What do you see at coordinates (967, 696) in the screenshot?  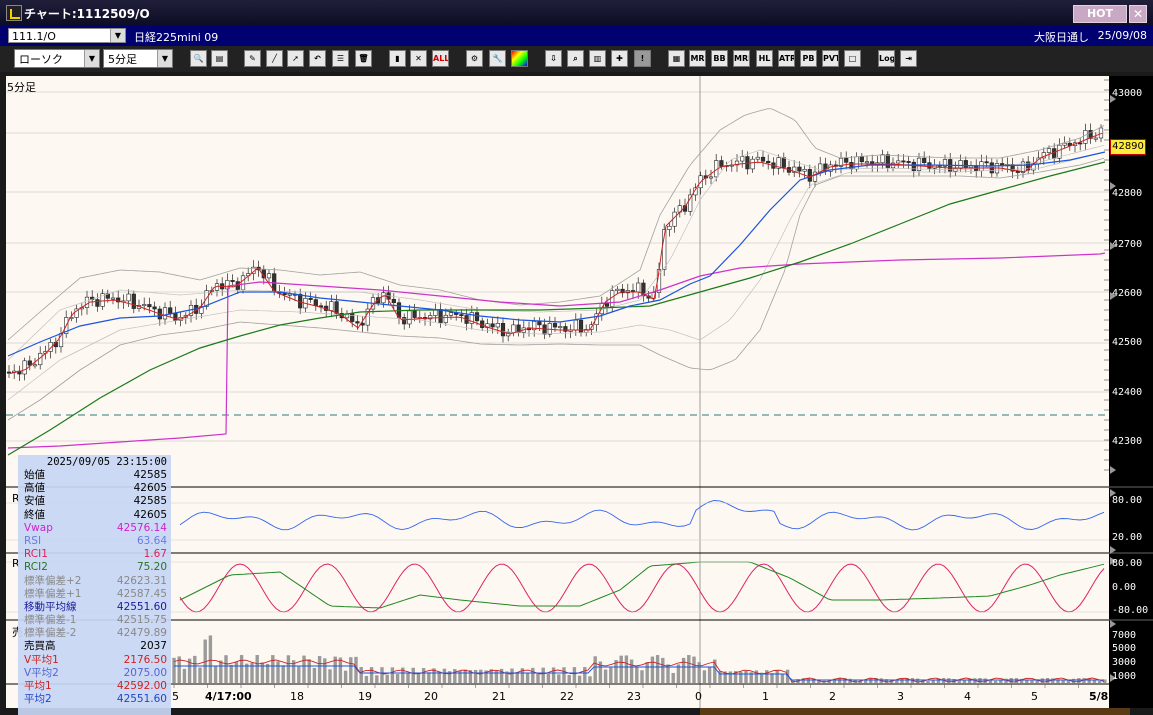 I see `time-axis-label: 4` at bounding box center [967, 696].